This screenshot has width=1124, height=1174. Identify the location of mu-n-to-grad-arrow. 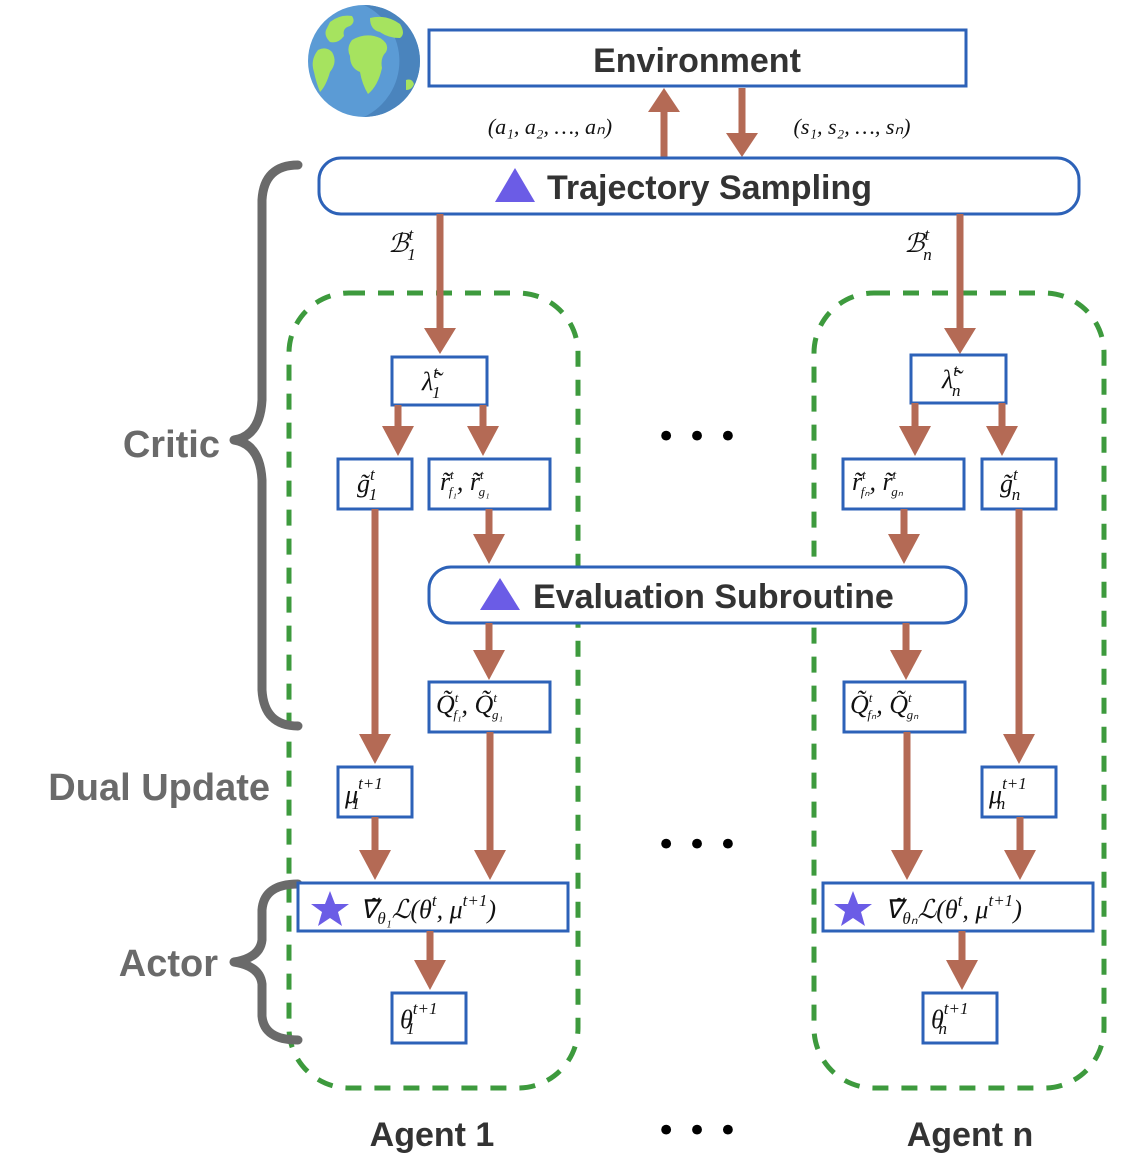
(1020, 848).